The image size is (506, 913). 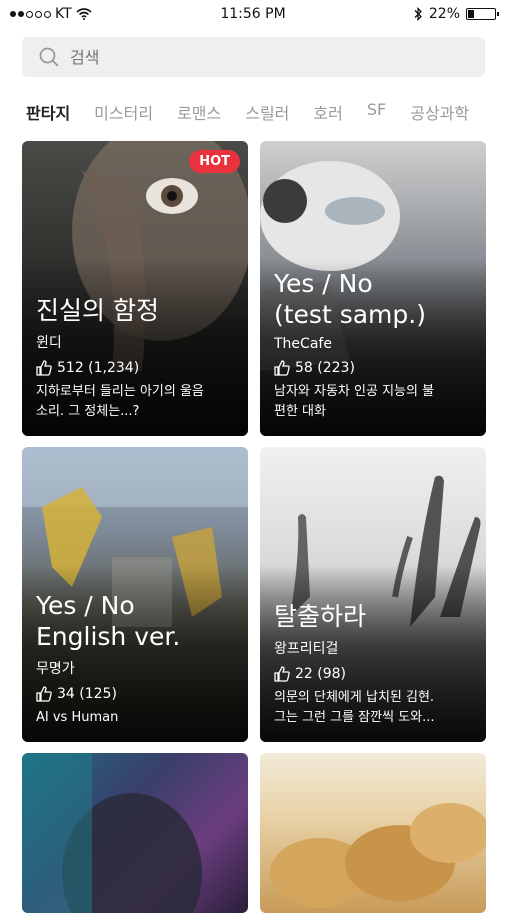 What do you see at coordinates (108, 621) in the screenshot?
I see `card-title: Yes / No English ver.` at bounding box center [108, 621].